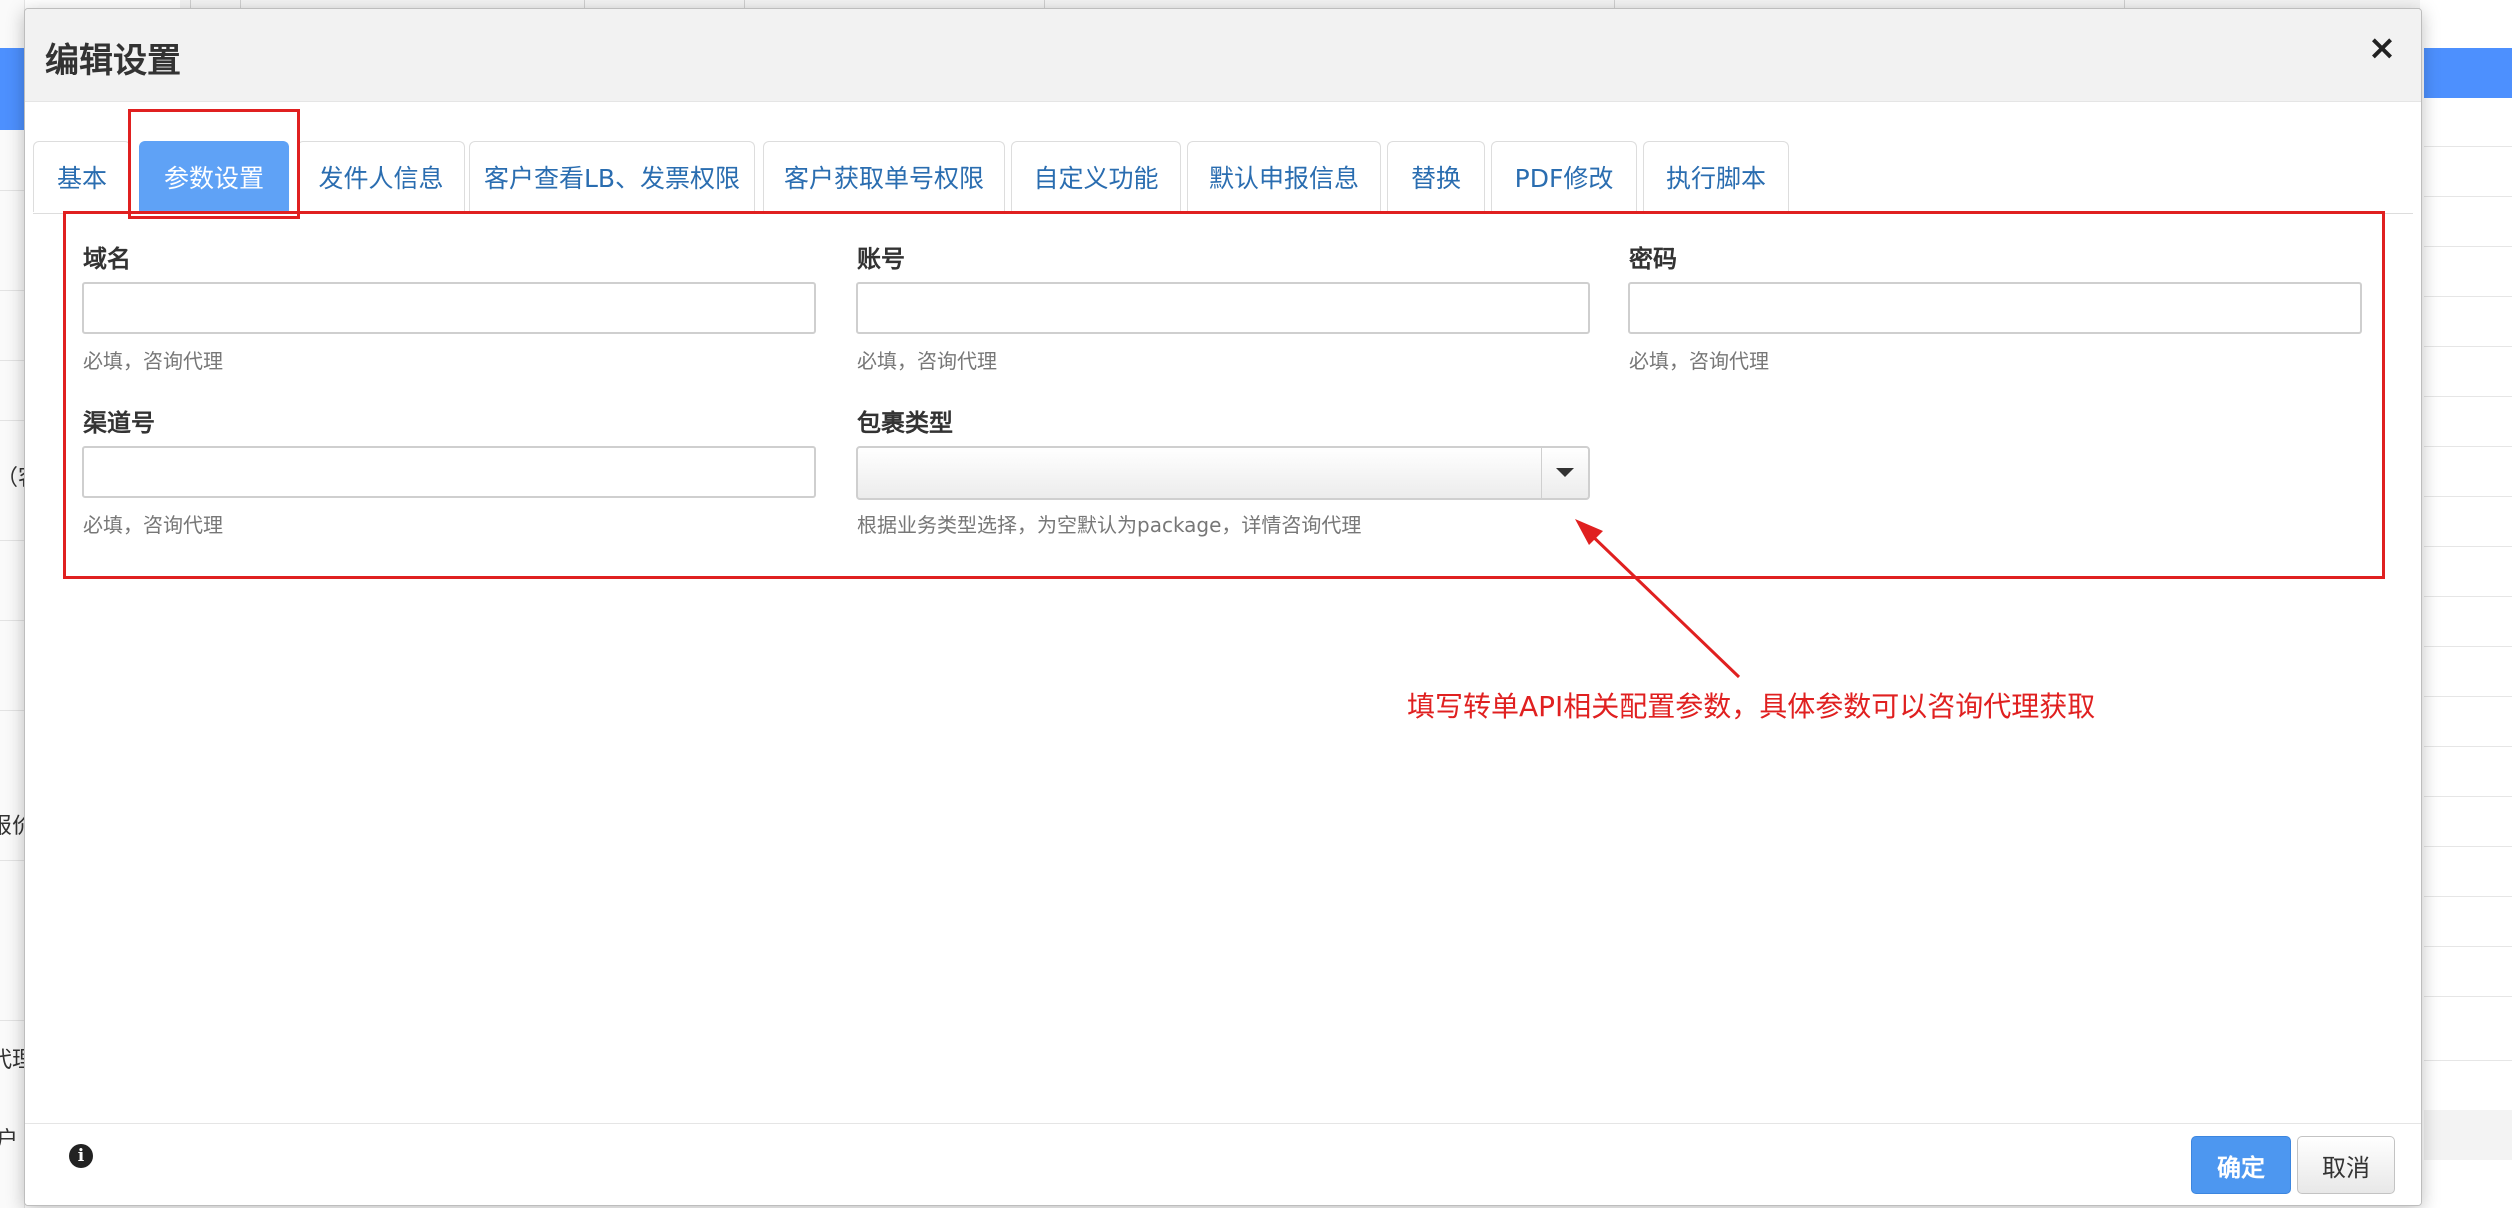 This screenshot has height=1208, width=2512. I want to click on package-type-help-text: 根据业务类型选择，为空默认为package，详情咨询代理, so click(1109, 525).